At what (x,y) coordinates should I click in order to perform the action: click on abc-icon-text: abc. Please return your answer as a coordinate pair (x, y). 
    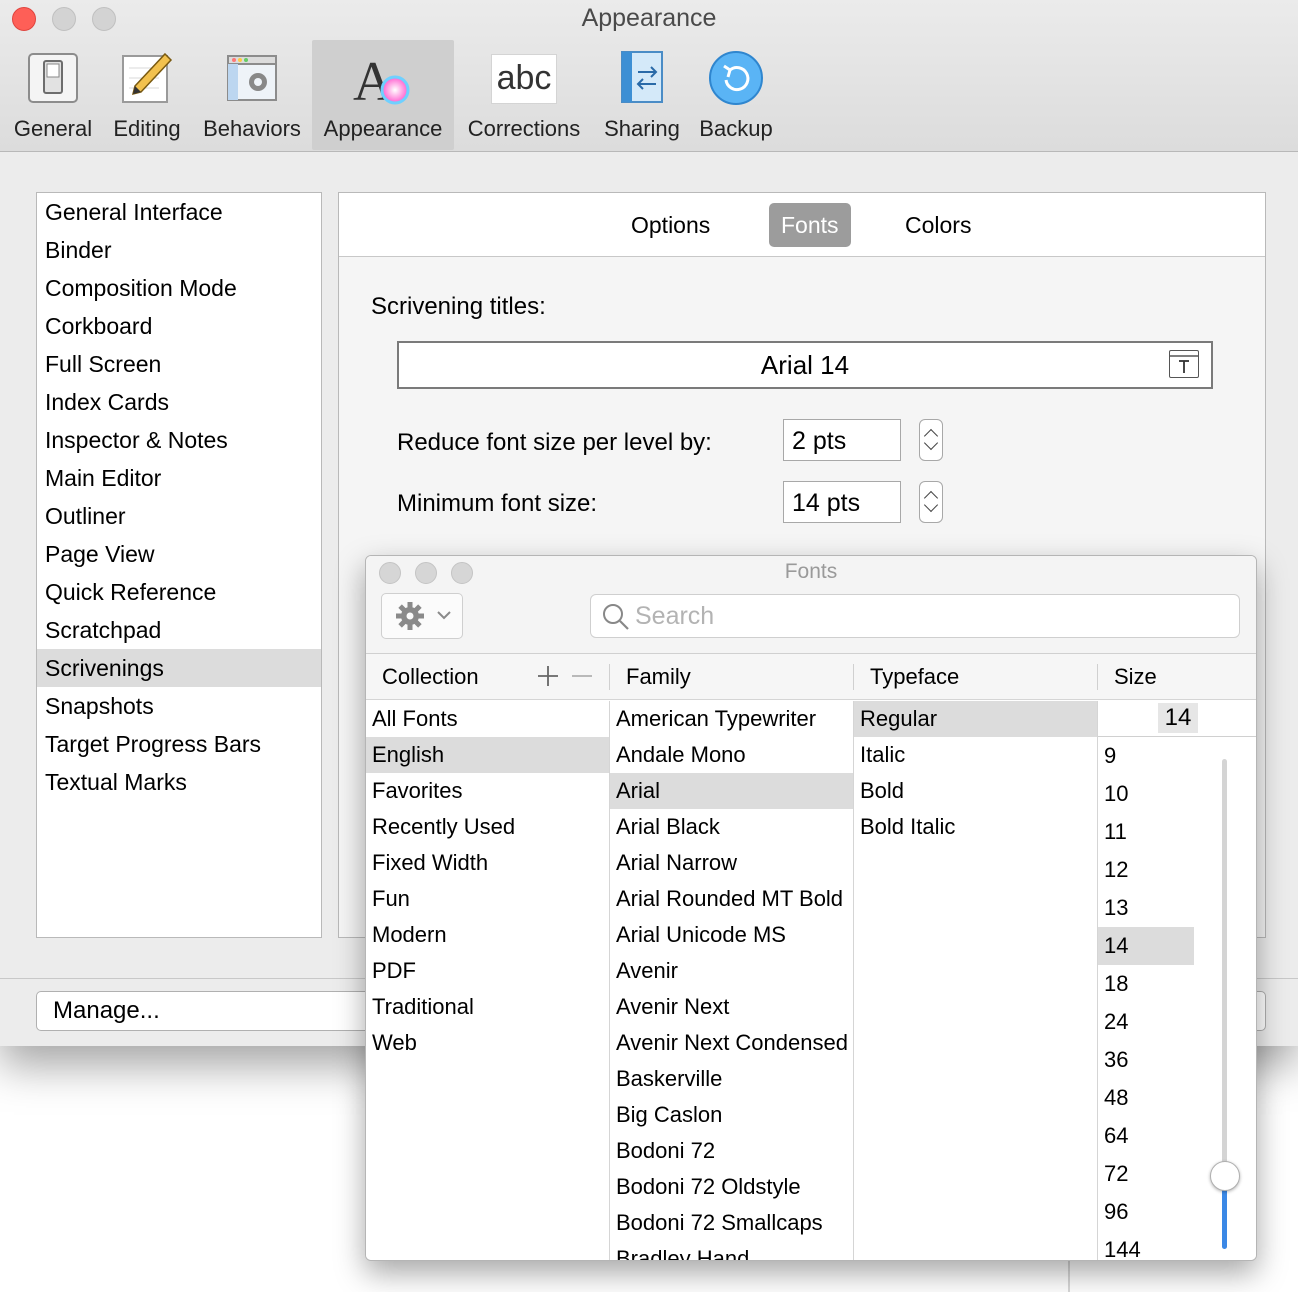
    Looking at the image, I should click on (524, 78).